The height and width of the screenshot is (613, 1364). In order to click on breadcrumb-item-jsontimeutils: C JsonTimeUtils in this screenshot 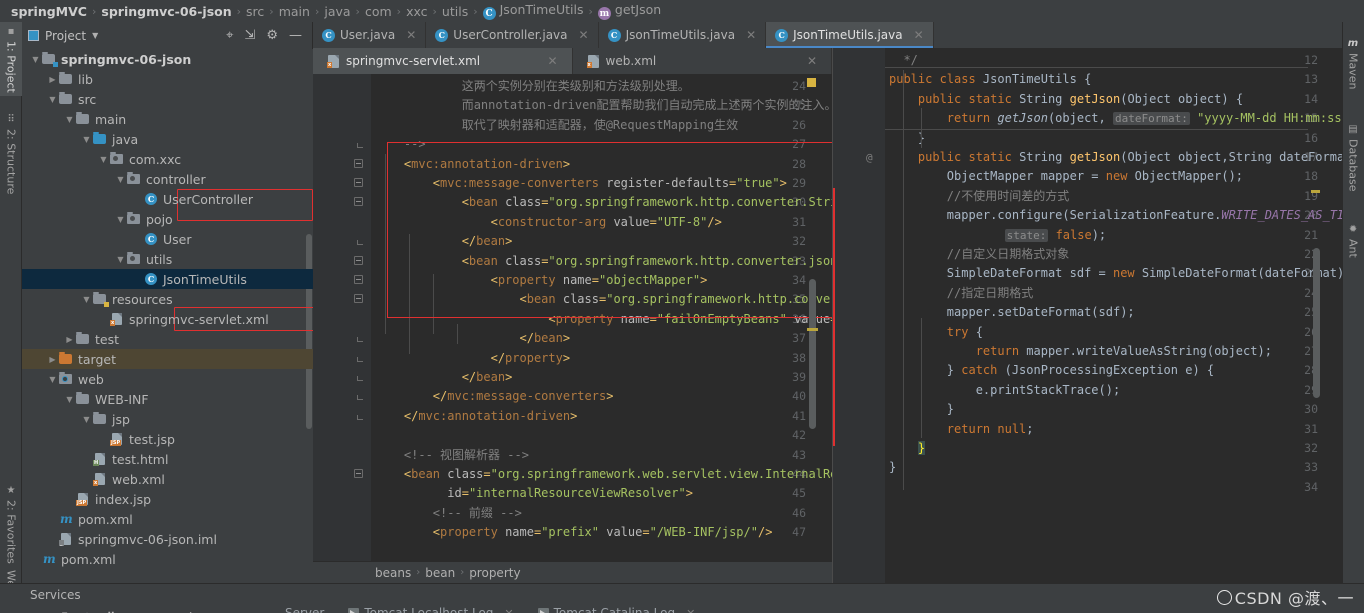, I will do `click(533, 11)`.